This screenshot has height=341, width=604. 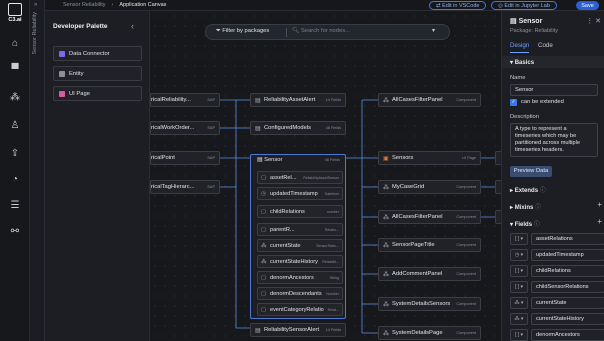 What do you see at coordinates (15, 14) in the screenshot?
I see `c3-logo: C3.ai` at bounding box center [15, 14].